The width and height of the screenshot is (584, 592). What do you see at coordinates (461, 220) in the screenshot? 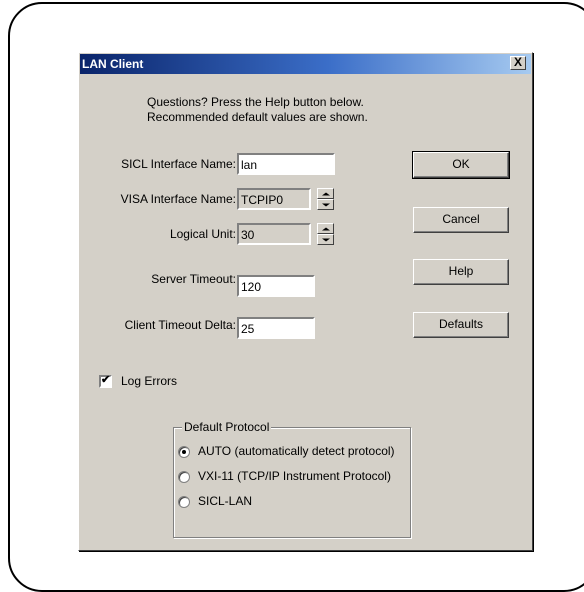
I see `cancel-button: Cancel` at bounding box center [461, 220].